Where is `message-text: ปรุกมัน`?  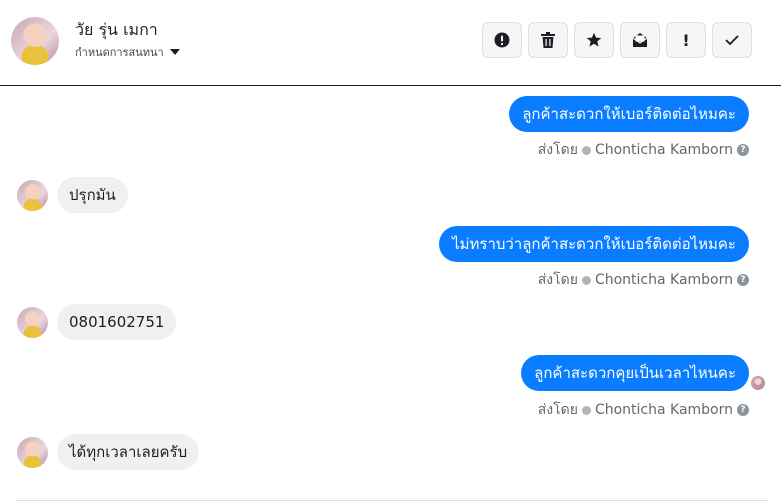 message-text: ปรุกมัน is located at coordinates (92, 195).